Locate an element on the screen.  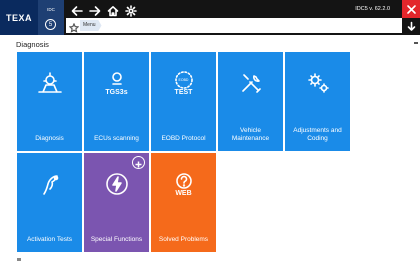
lightning-icon is located at coordinates (116, 184).